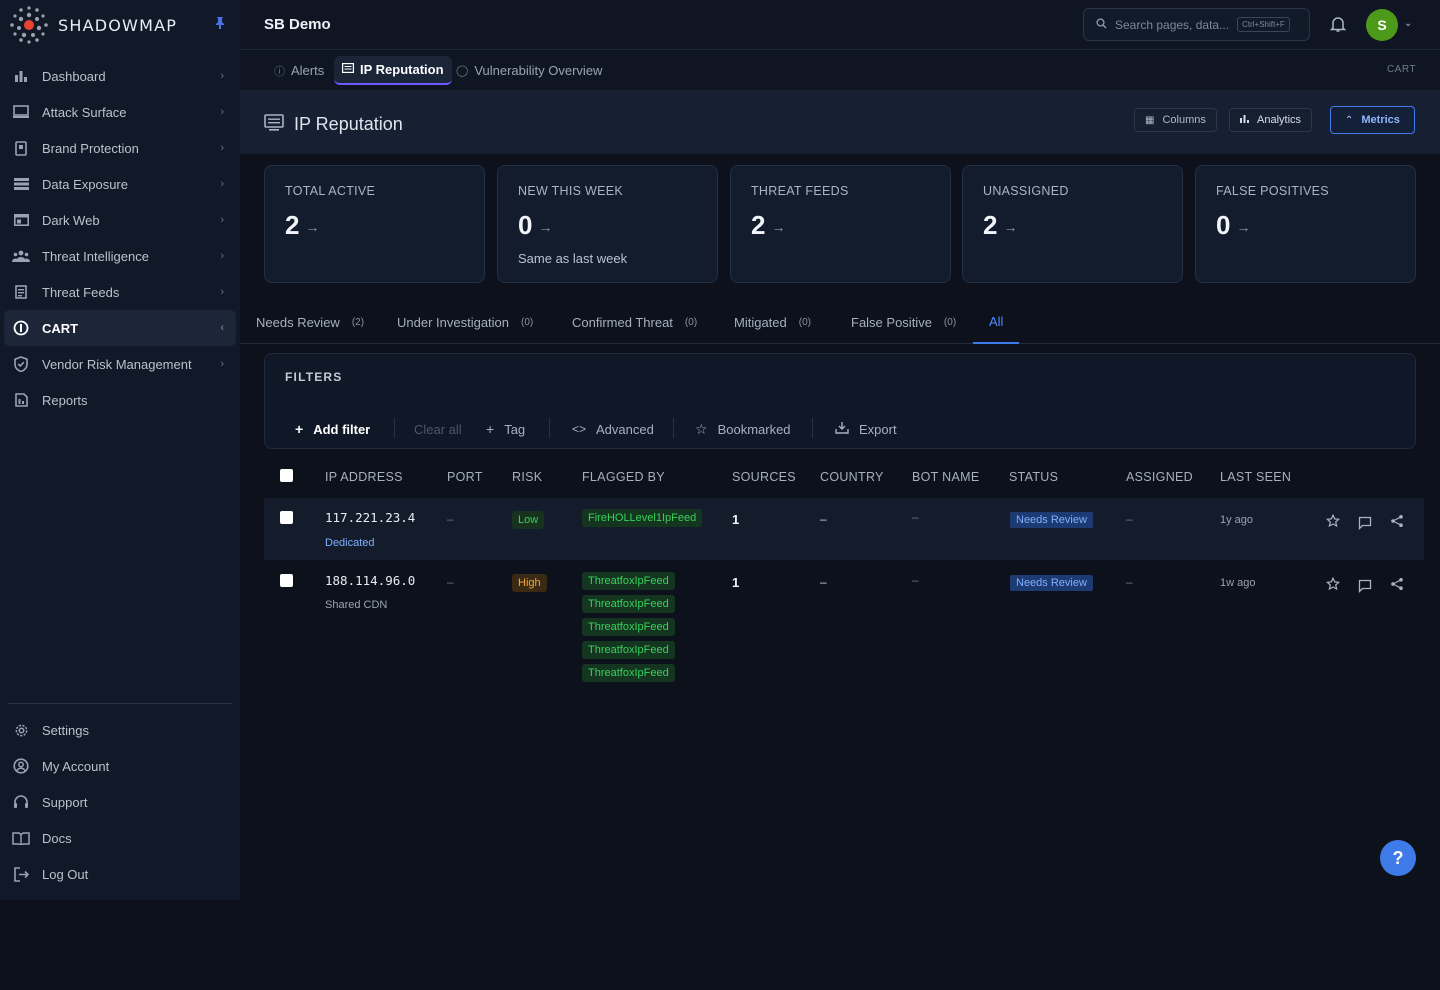 The height and width of the screenshot is (990, 1440). Describe the element at coordinates (852, 477) in the screenshot. I see `column-country: COUNTRY` at that location.